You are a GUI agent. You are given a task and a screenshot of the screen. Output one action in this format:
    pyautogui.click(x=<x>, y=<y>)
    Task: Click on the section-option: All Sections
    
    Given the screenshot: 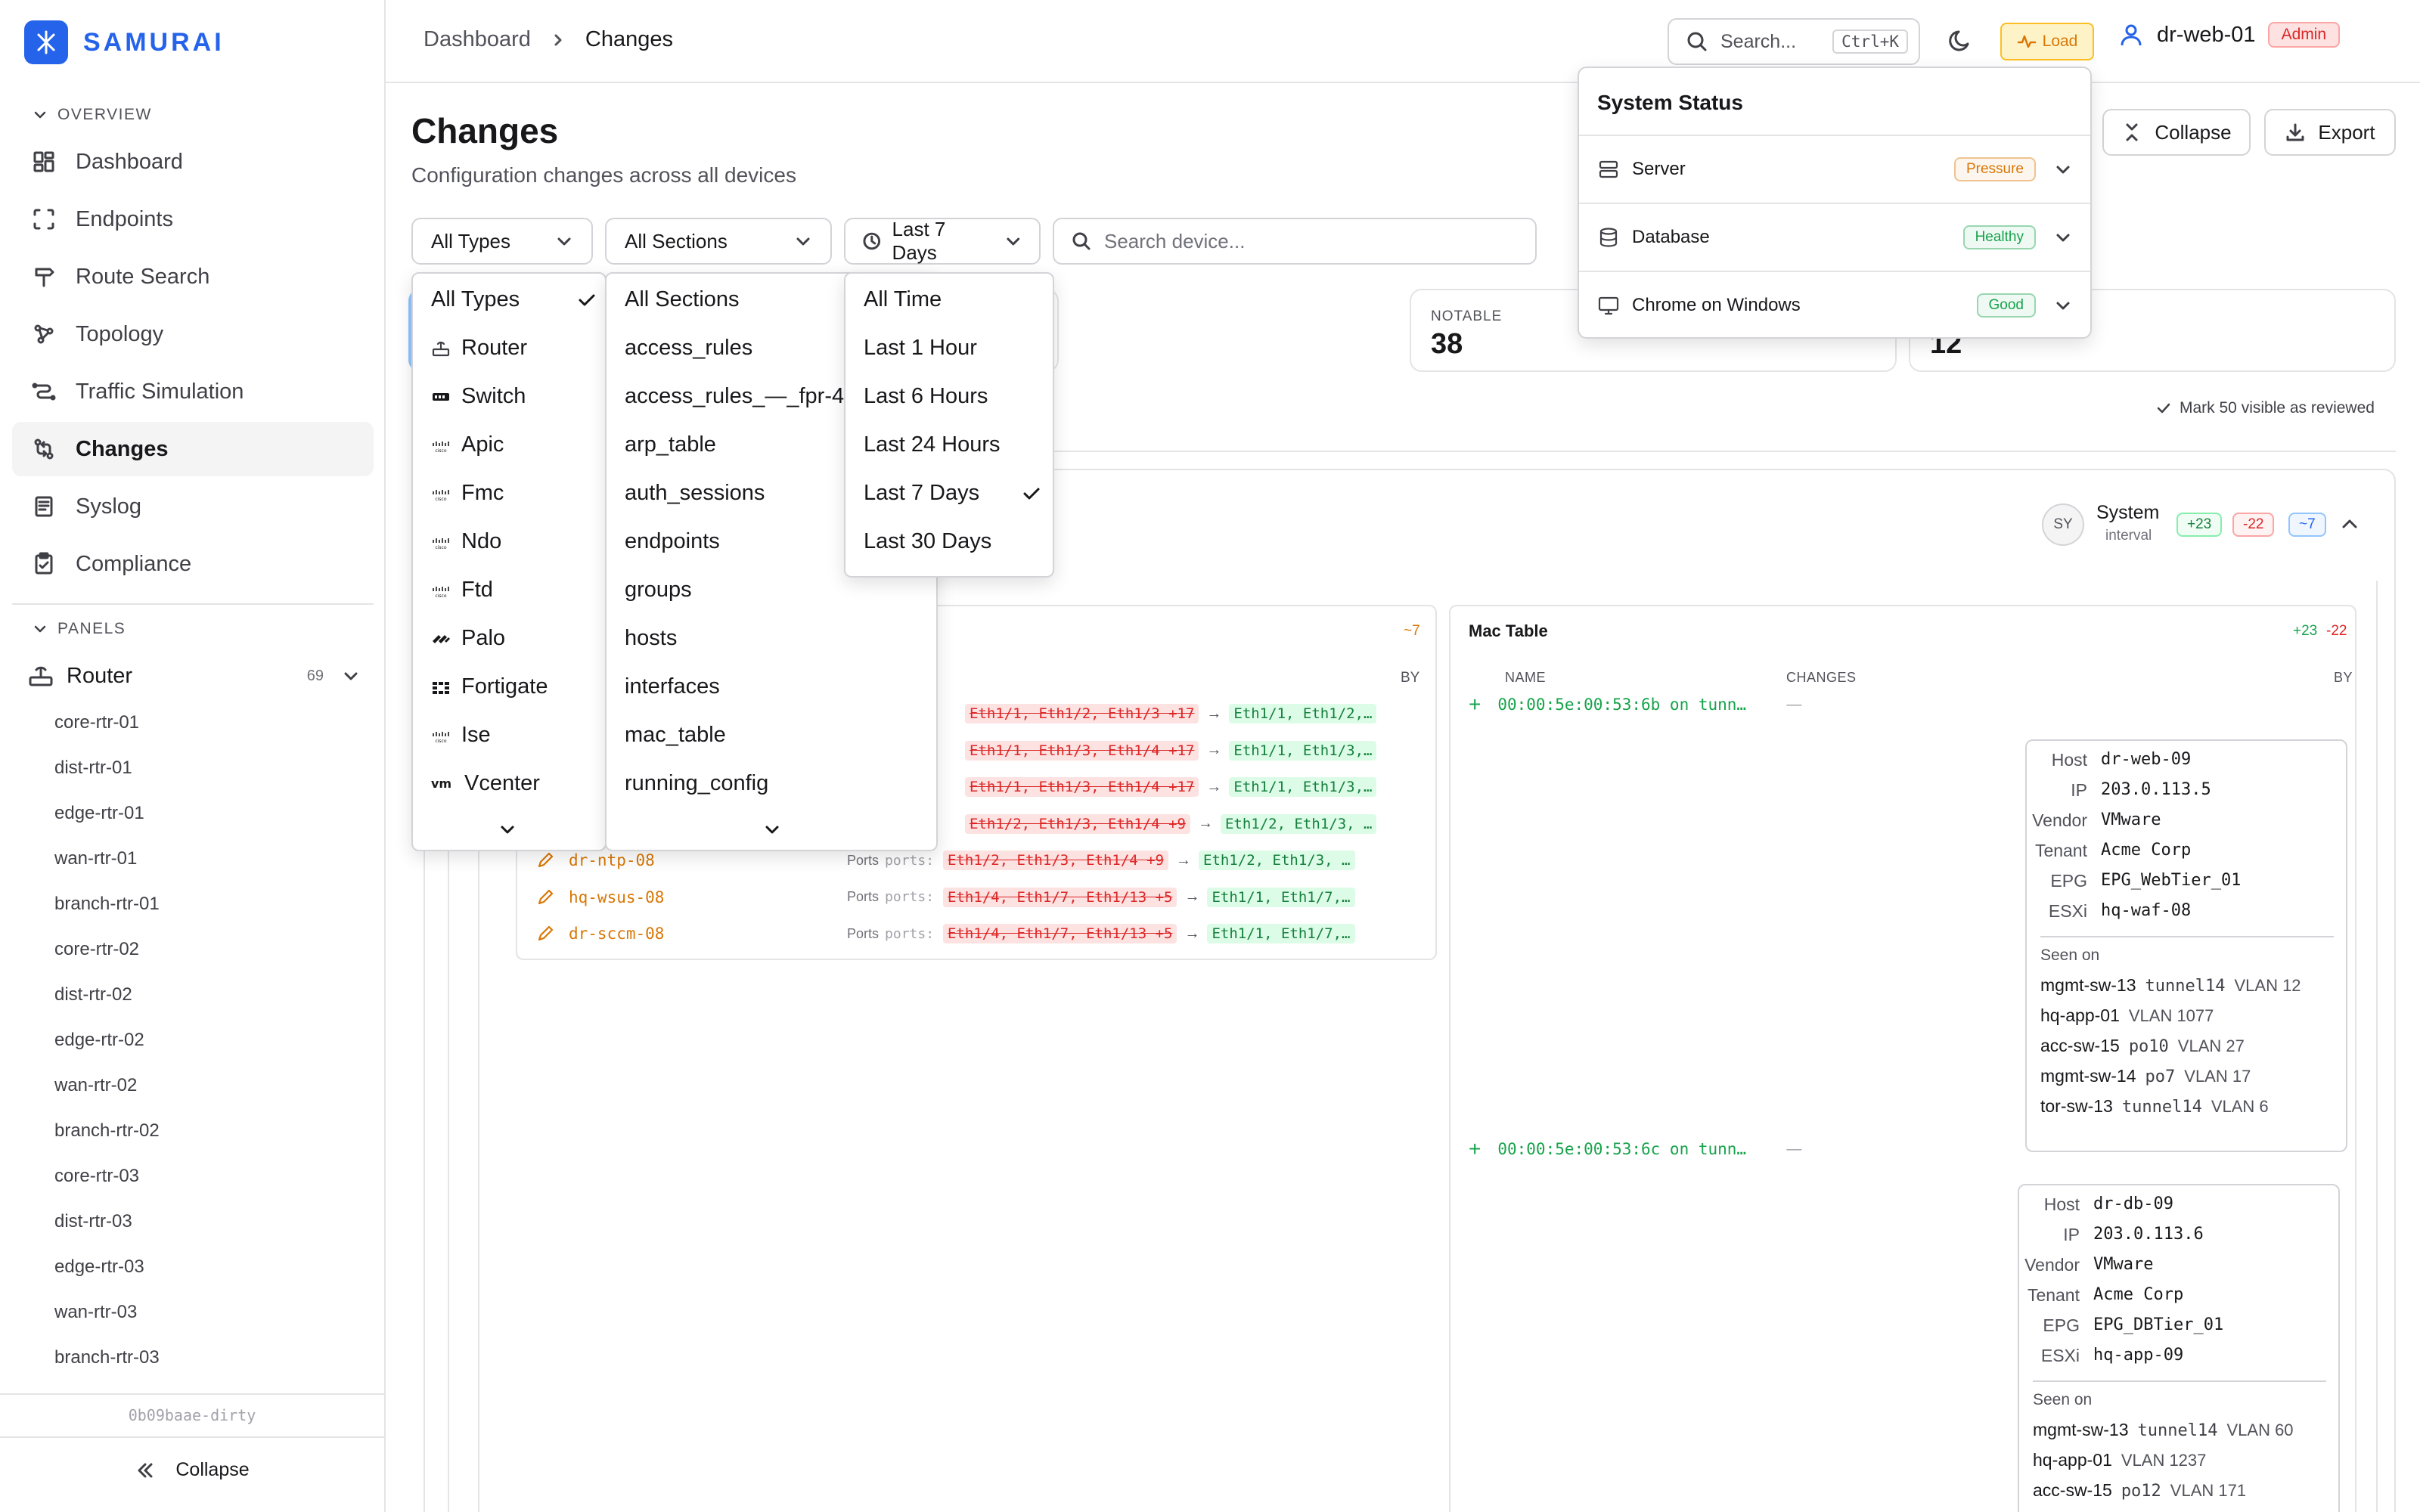 What is the action you would take?
    pyautogui.click(x=682, y=299)
    